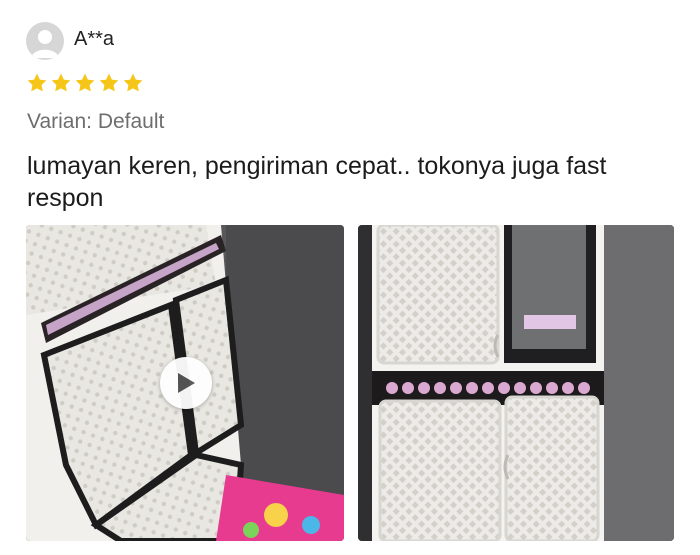 This screenshot has height=555, width=700. I want to click on reviewer-name: A**a, so click(94, 39).